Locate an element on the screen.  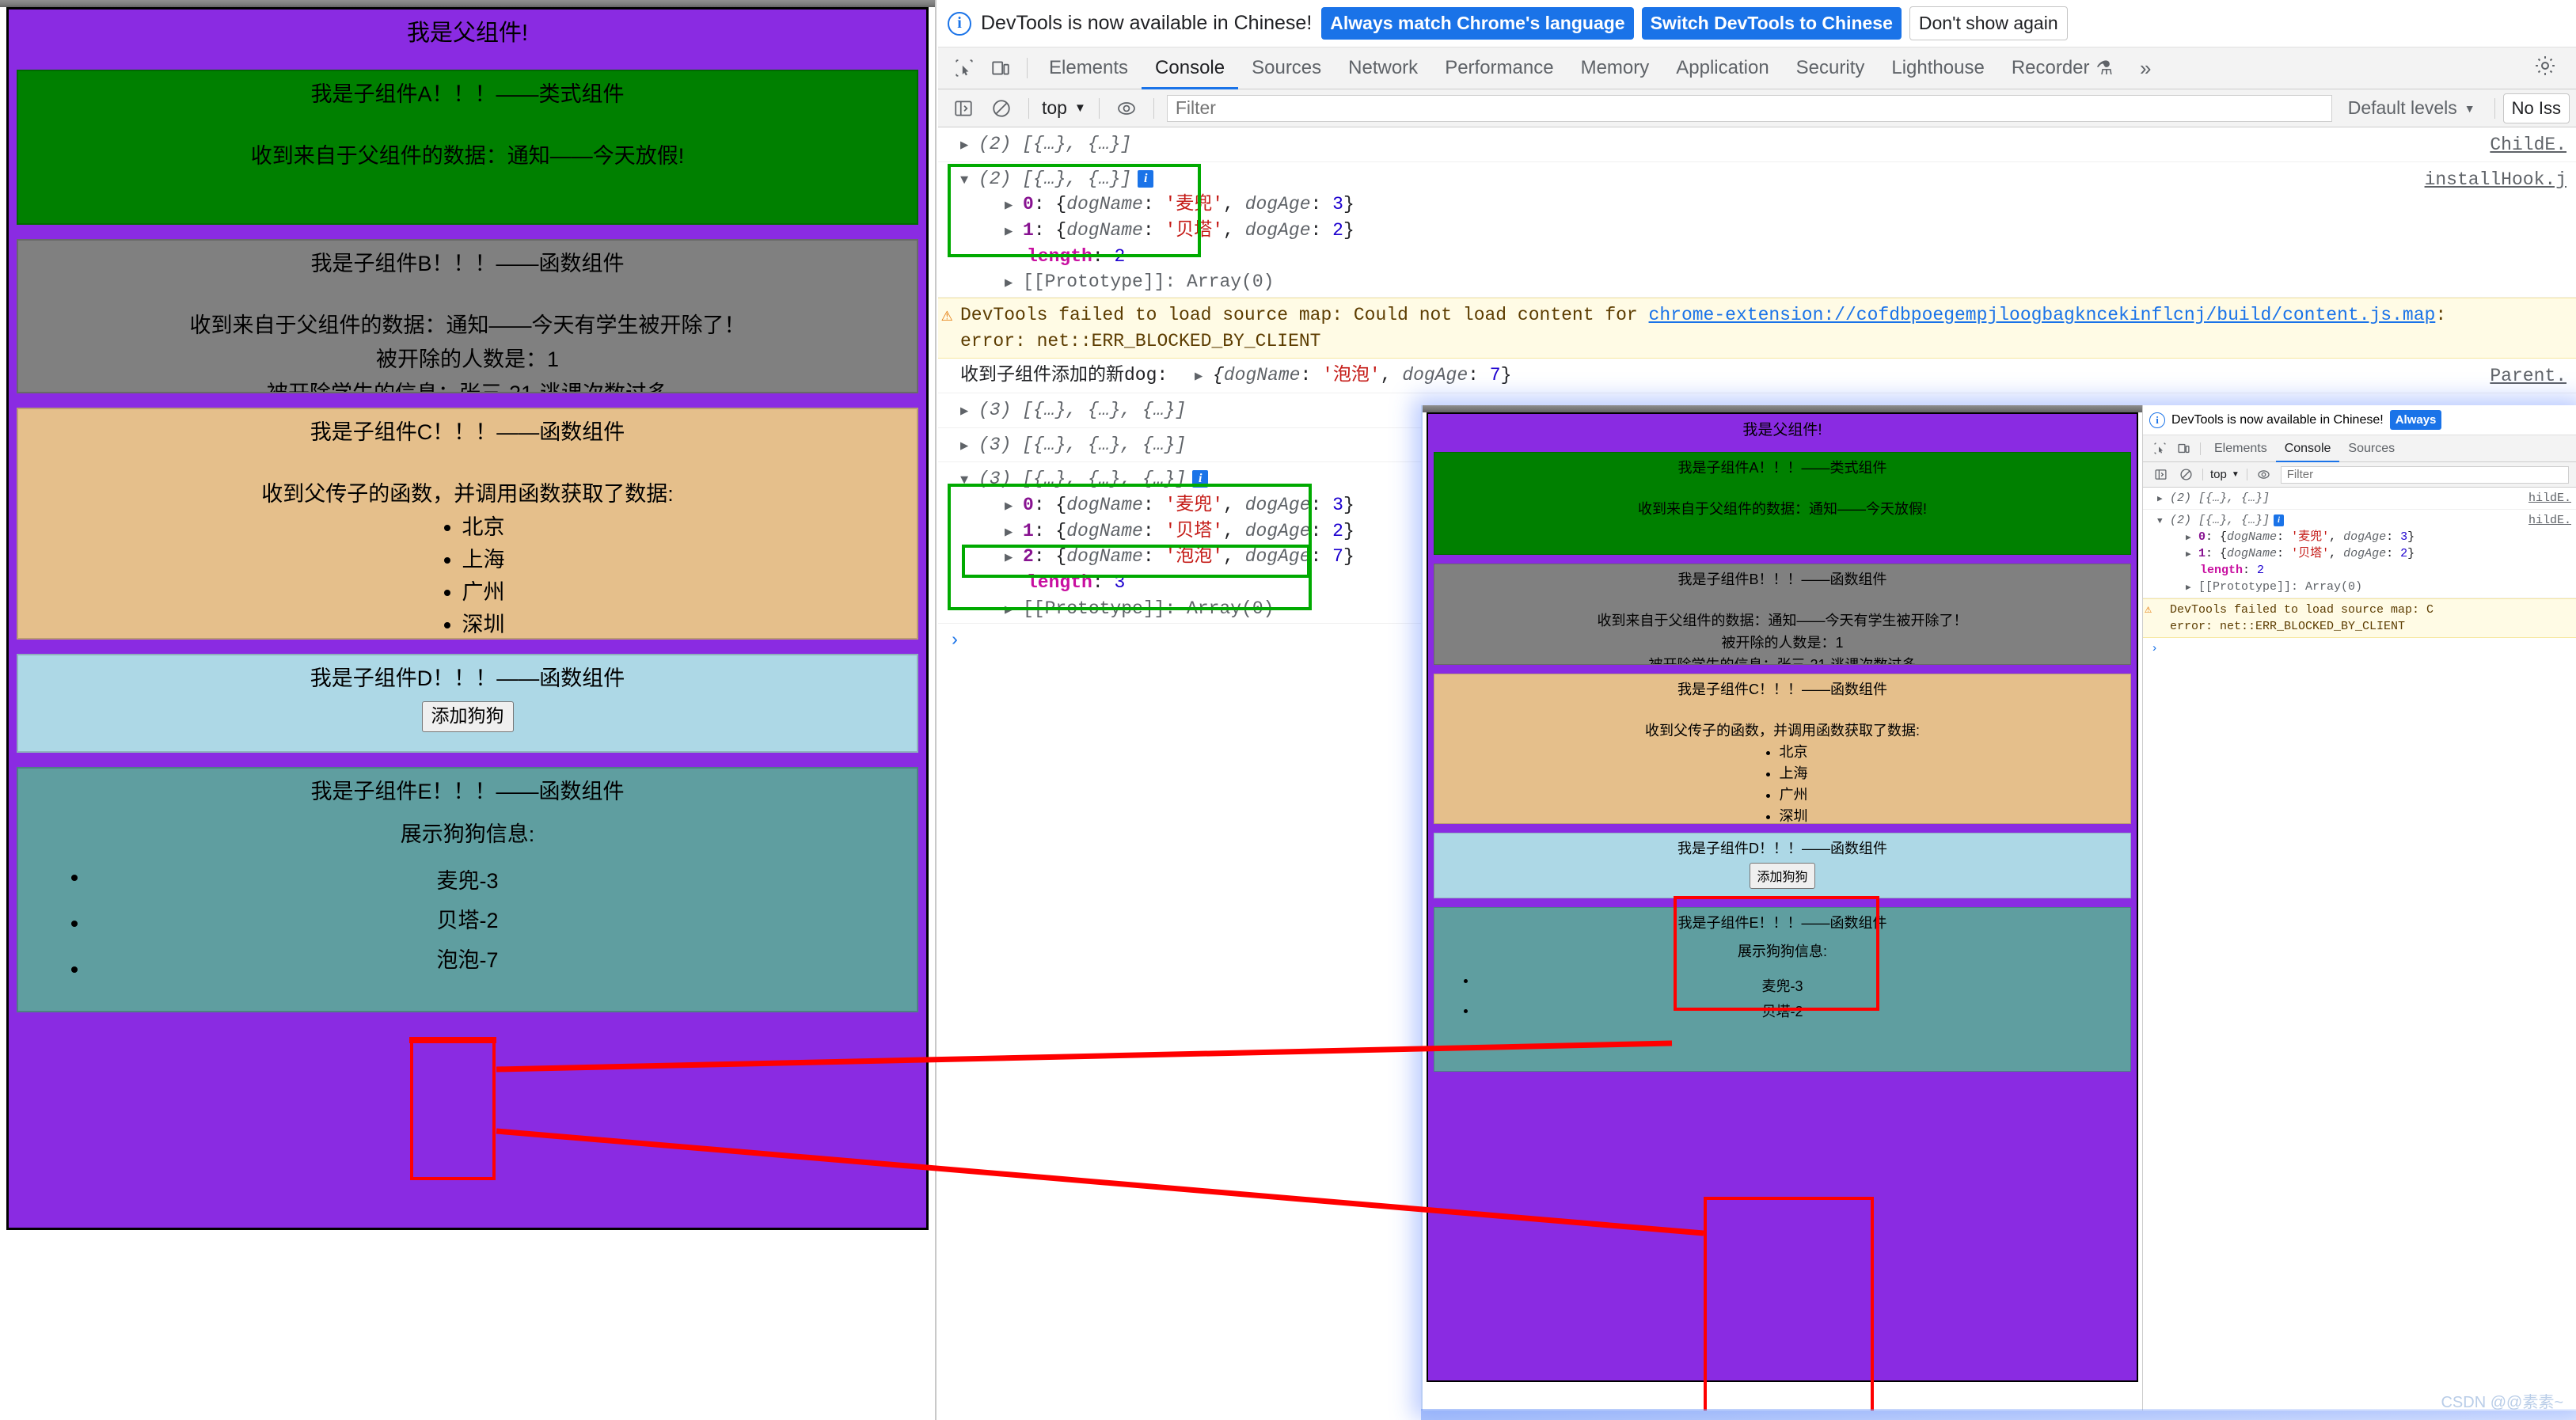
tab-network: Network is located at coordinates (1383, 68).